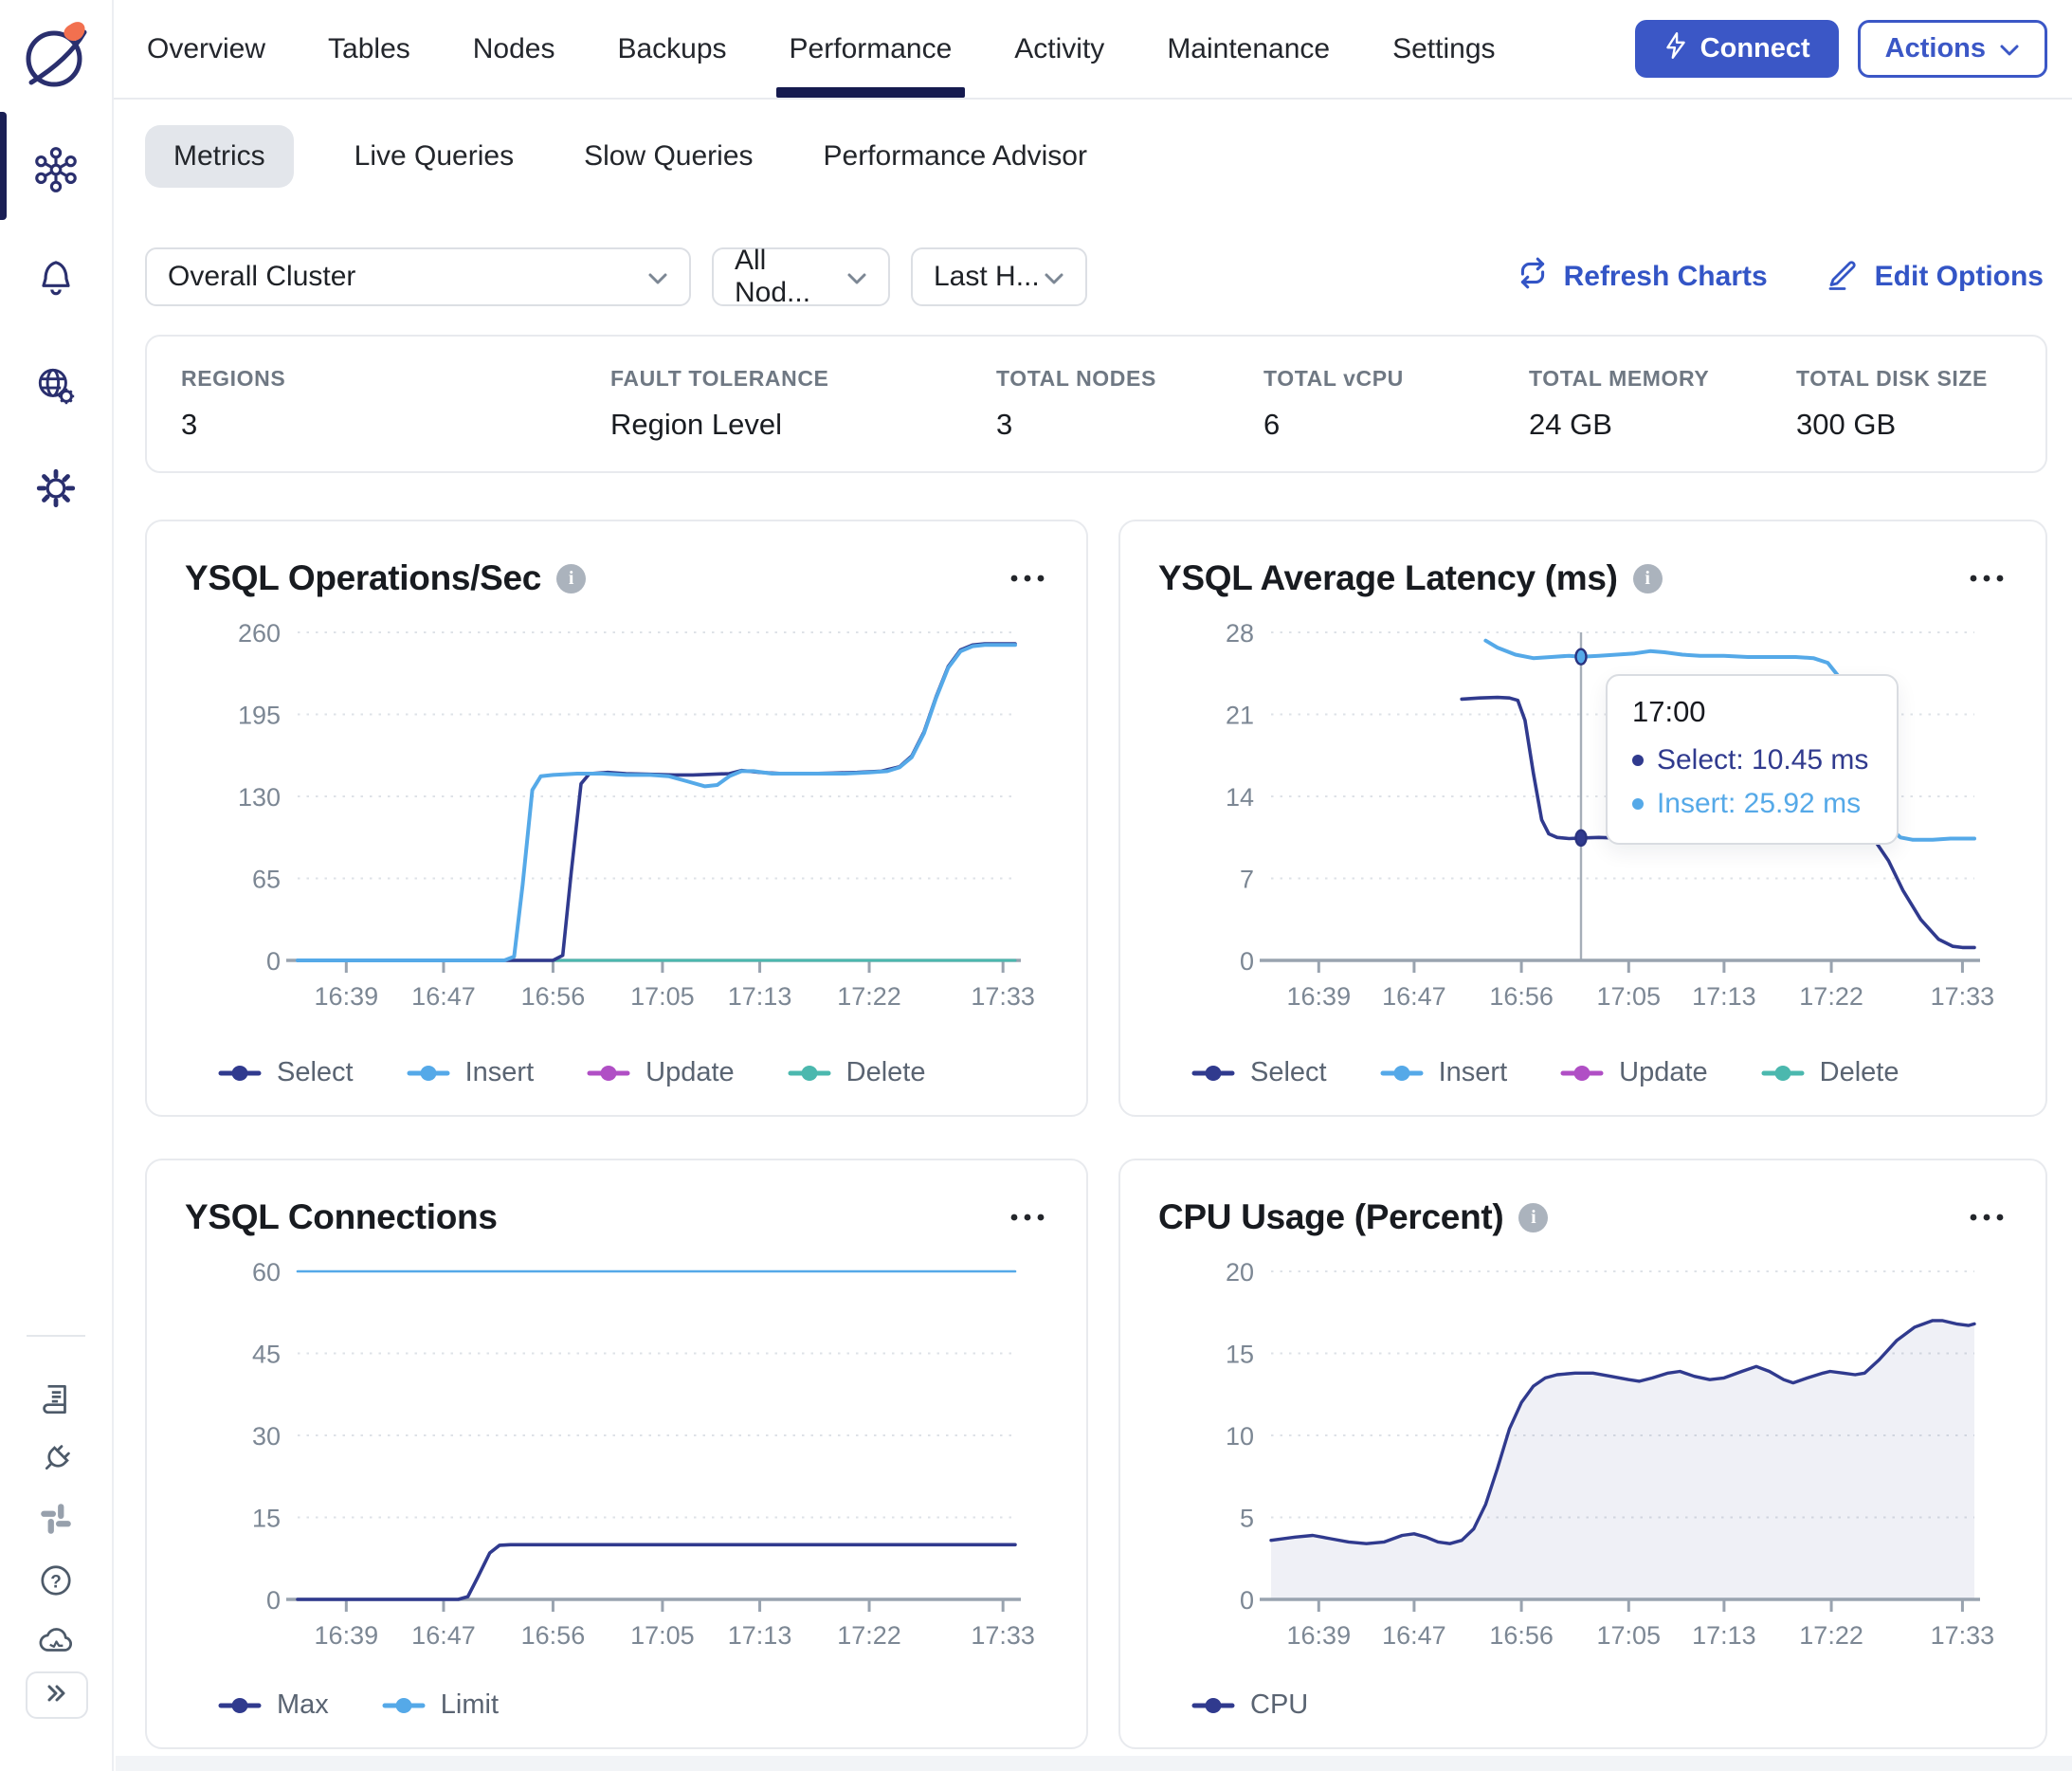 The height and width of the screenshot is (1771, 2072). What do you see at coordinates (1388, 578) in the screenshot?
I see `chart-title: YSQL Average Latency (ms)` at bounding box center [1388, 578].